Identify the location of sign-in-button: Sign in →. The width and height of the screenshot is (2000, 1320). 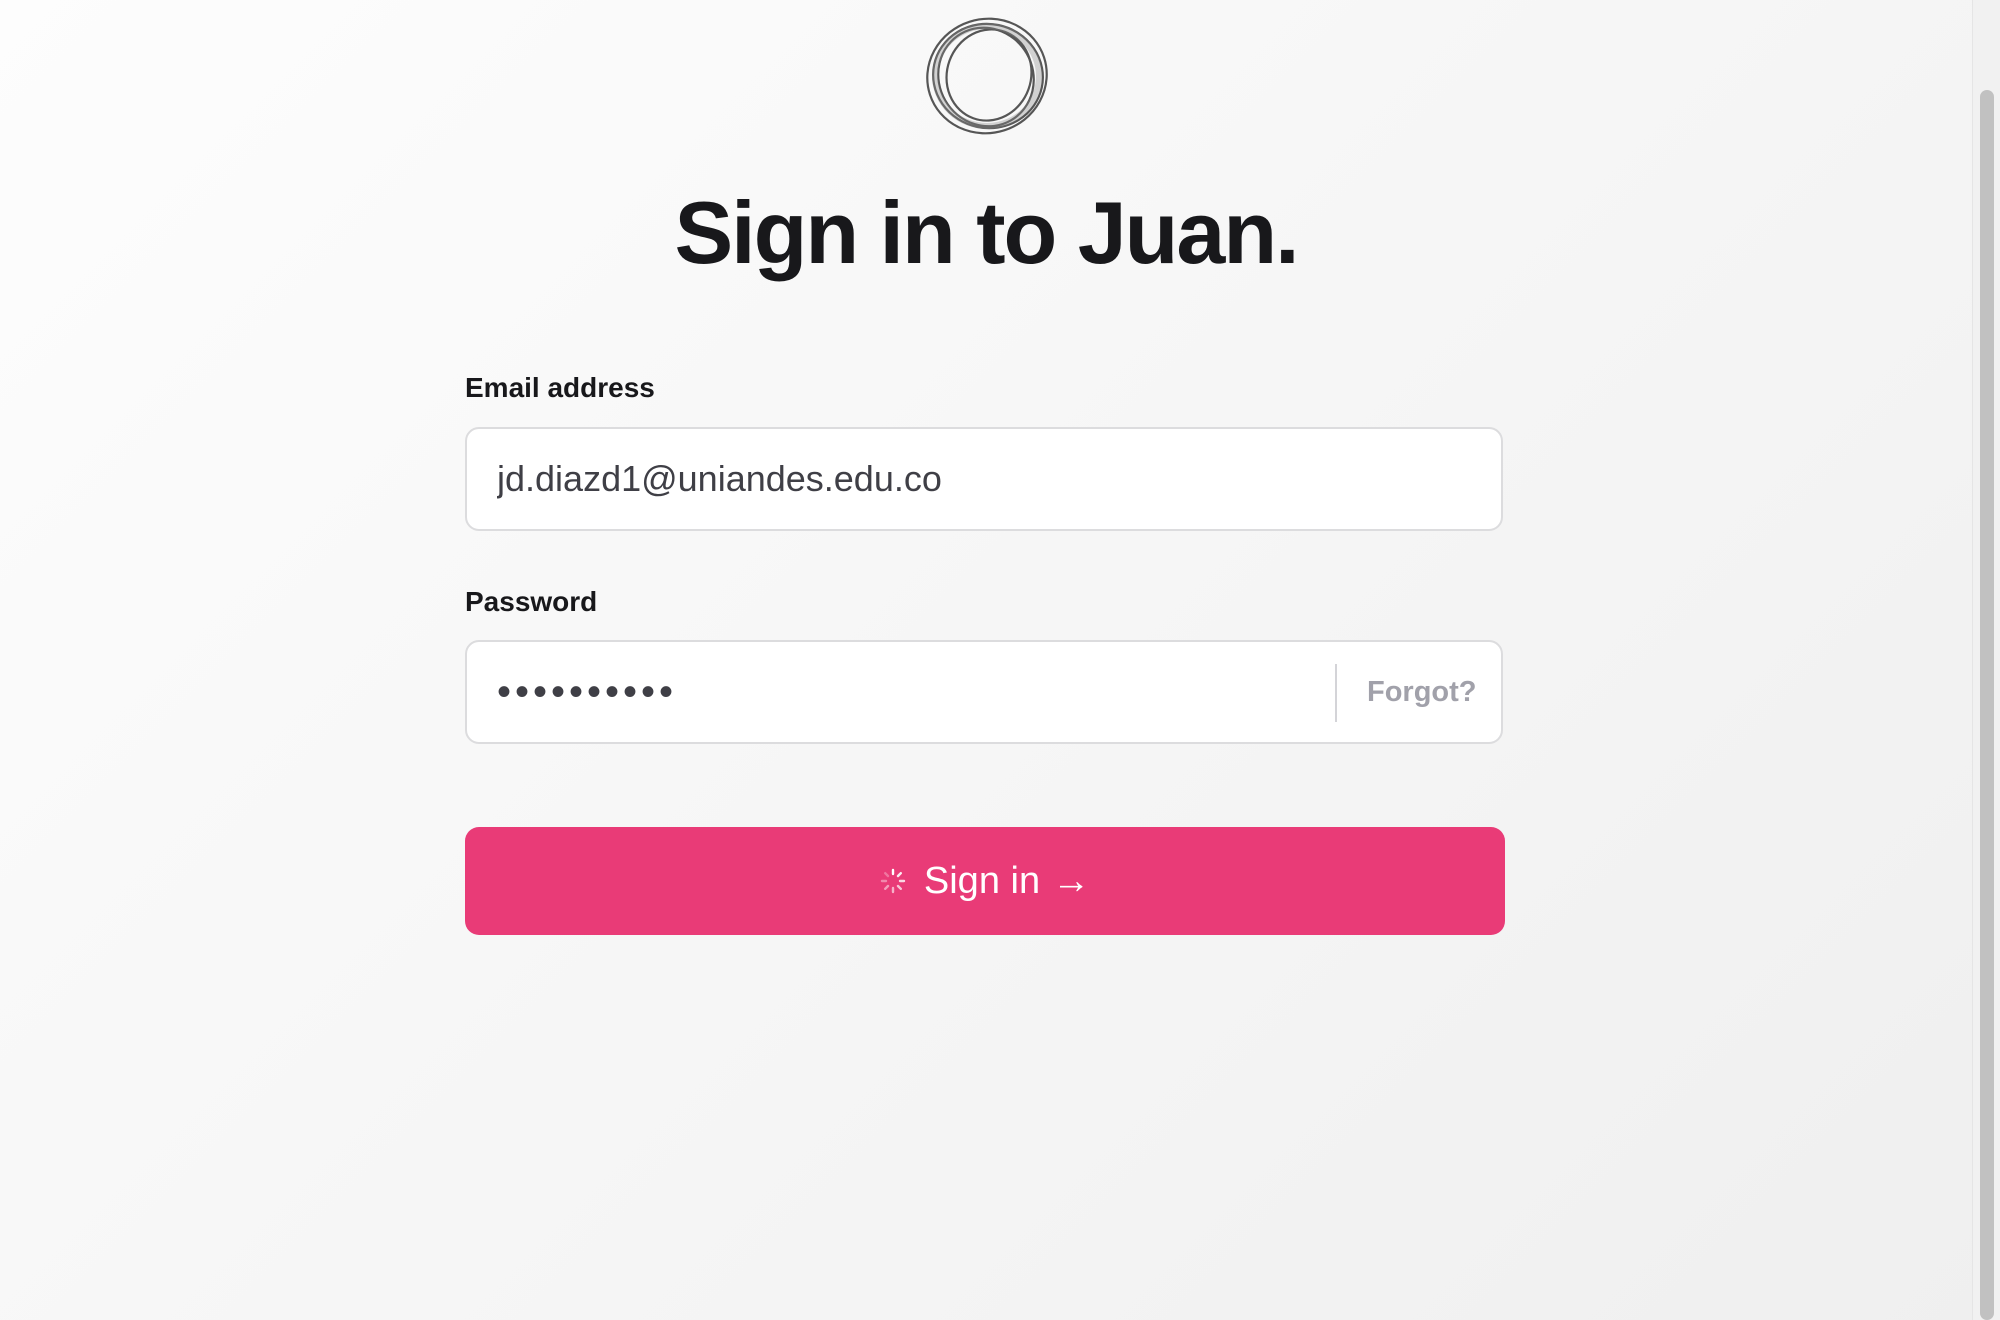
(985, 881).